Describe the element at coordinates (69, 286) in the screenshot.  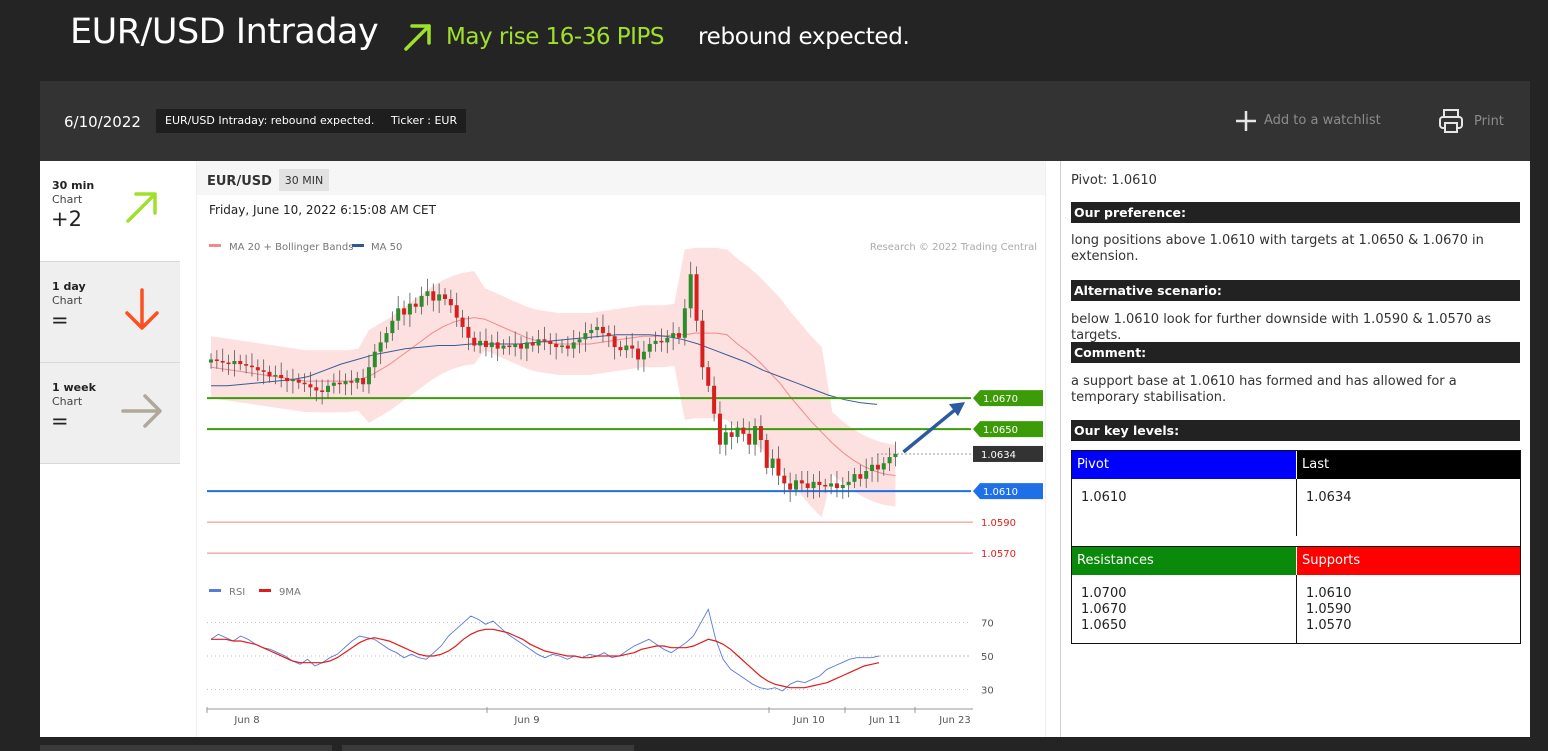
I see `timeframe-name: 1 day` at that location.